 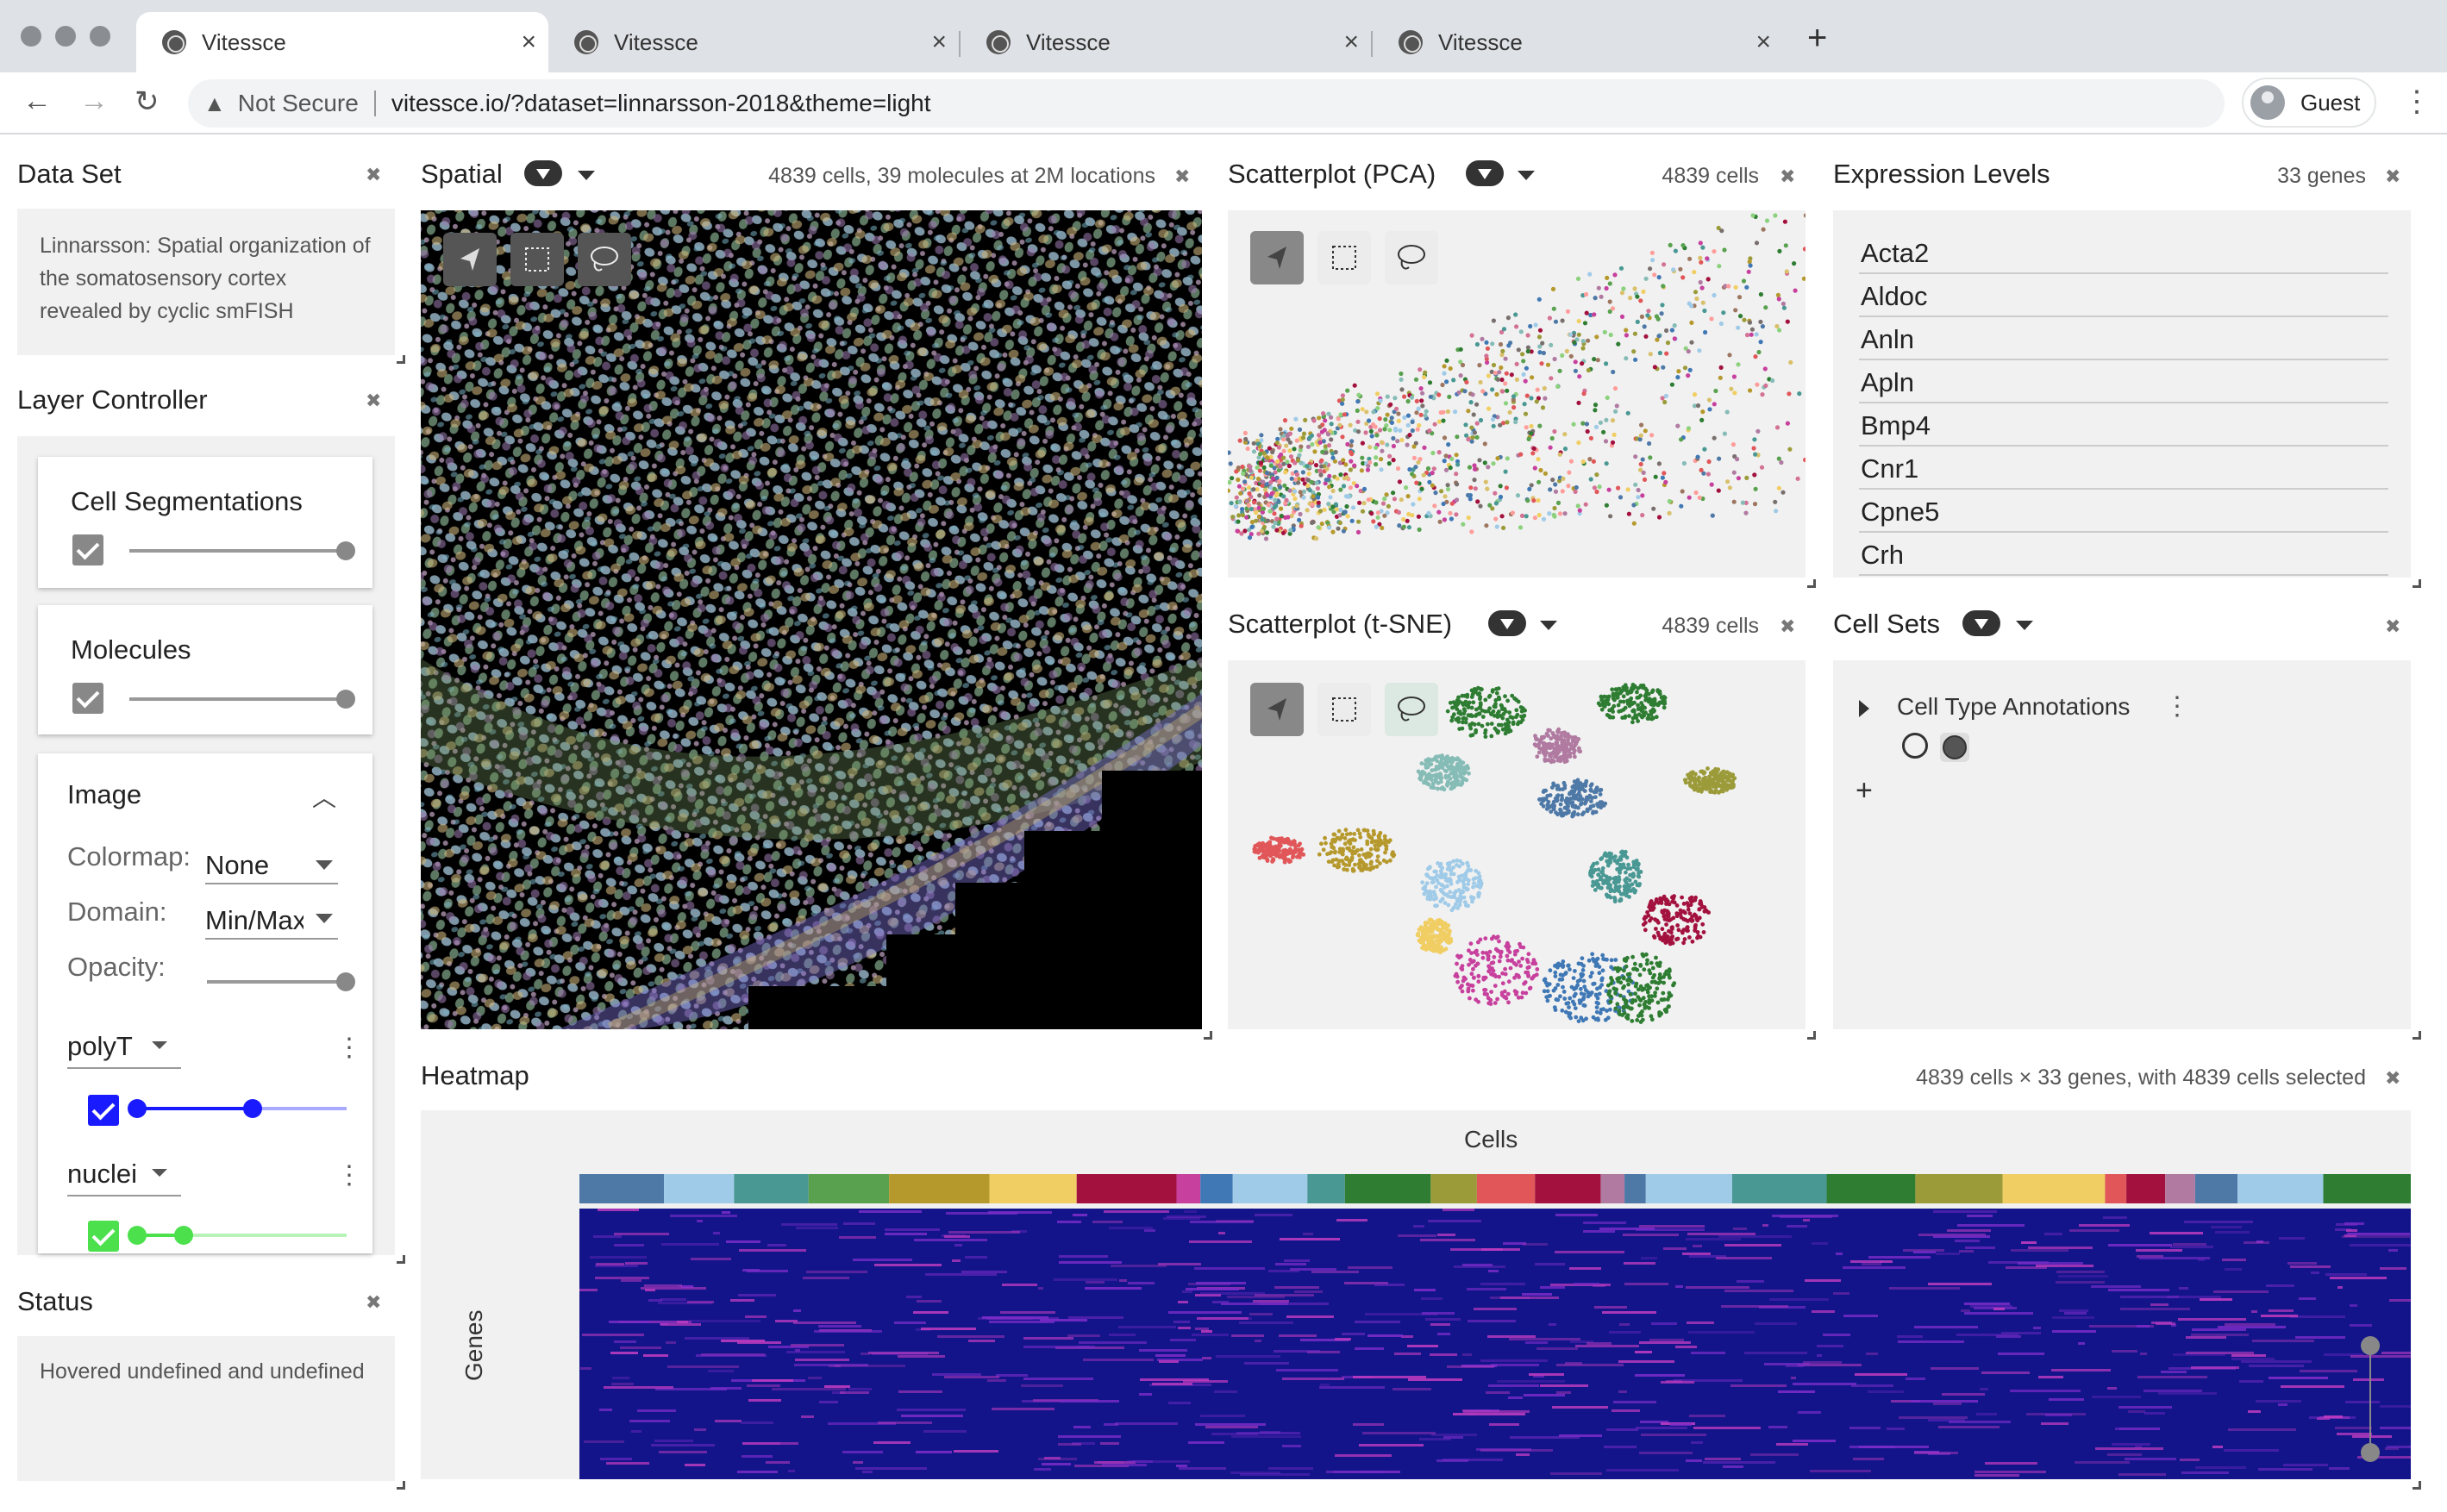 I want to click on pca-scatter-canvas, so click(x=1517, y=394).